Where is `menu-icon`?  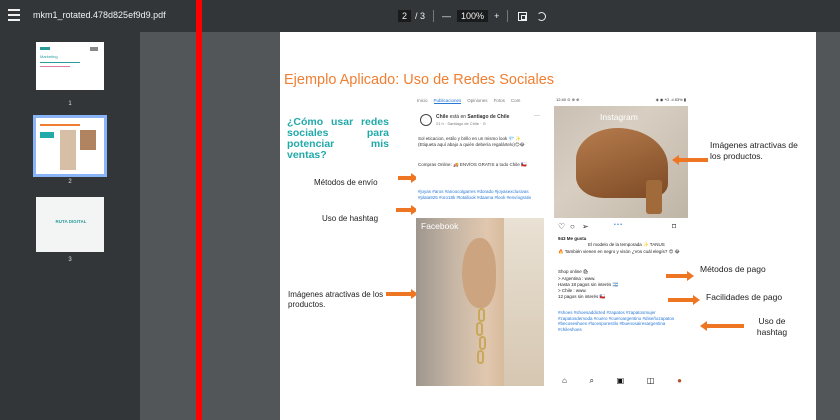 menu-icon is located at coordinates (14, 15).